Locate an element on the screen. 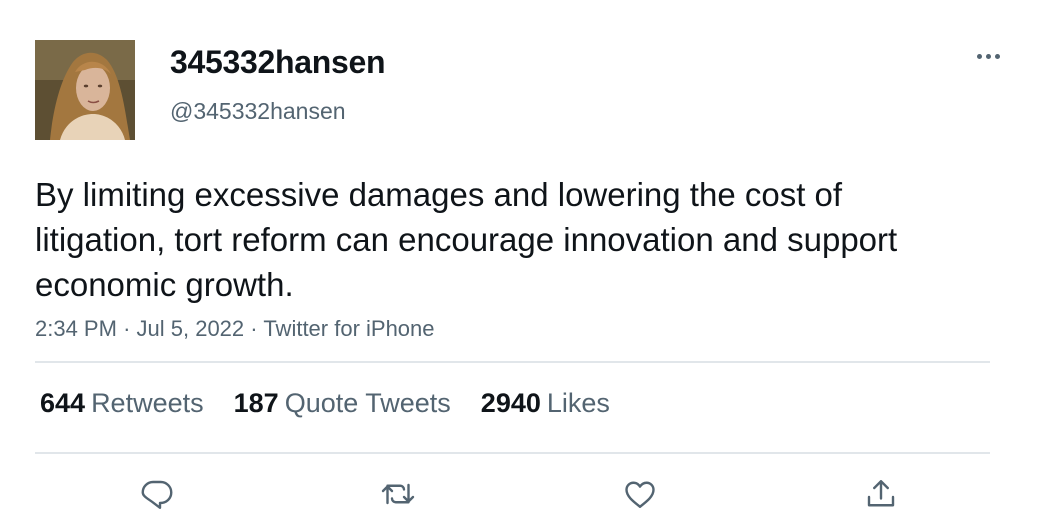  display-name: 345332hansen is located at coordinates (278, 62).